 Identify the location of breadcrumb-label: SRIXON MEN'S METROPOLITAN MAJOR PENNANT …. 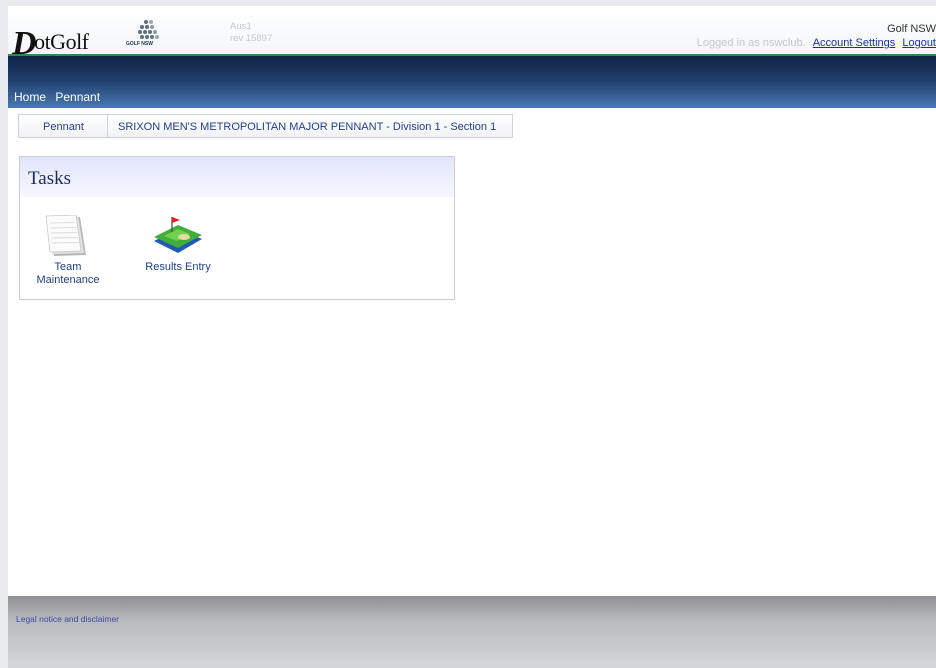
(307, 127).